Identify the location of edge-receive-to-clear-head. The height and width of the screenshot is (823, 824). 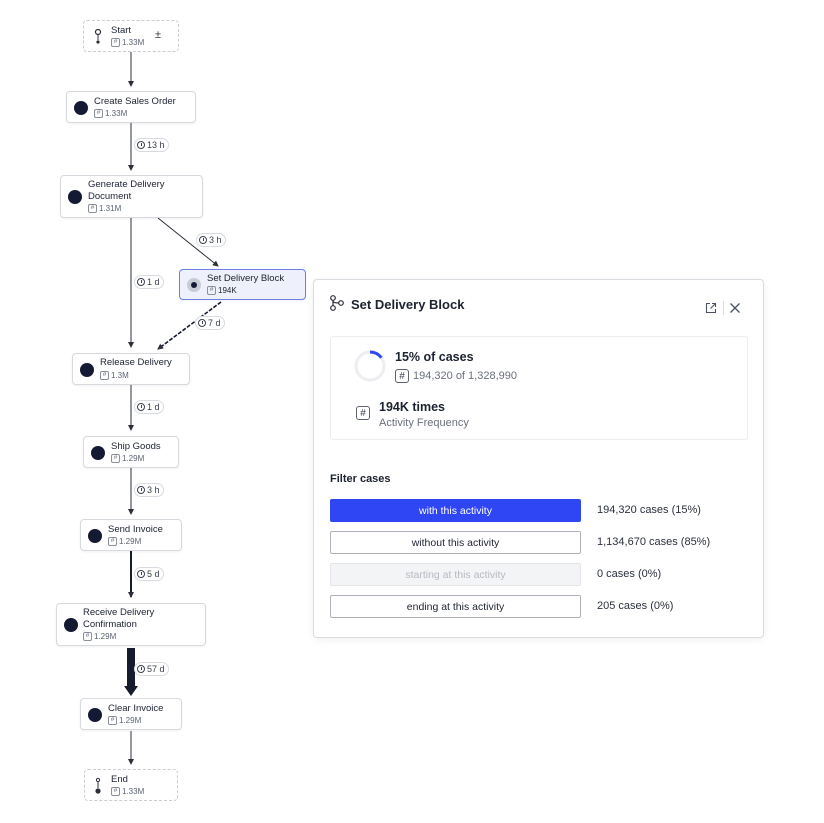
(131, 691).